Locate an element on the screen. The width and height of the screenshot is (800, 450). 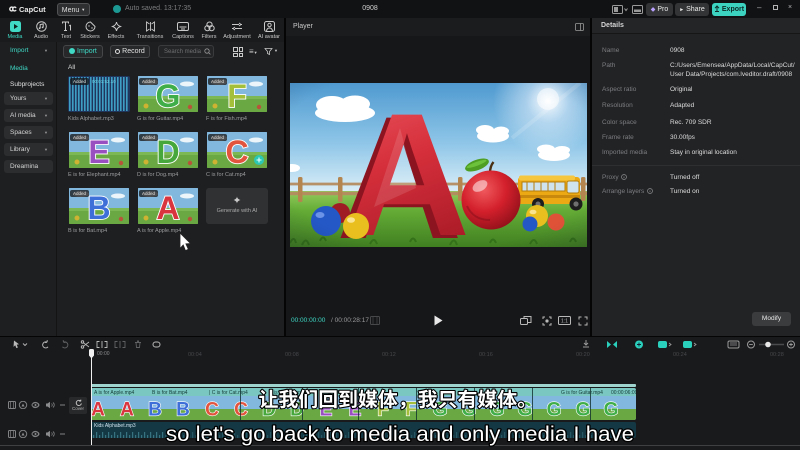
svg-text: D is located at coordinates (167, 151).